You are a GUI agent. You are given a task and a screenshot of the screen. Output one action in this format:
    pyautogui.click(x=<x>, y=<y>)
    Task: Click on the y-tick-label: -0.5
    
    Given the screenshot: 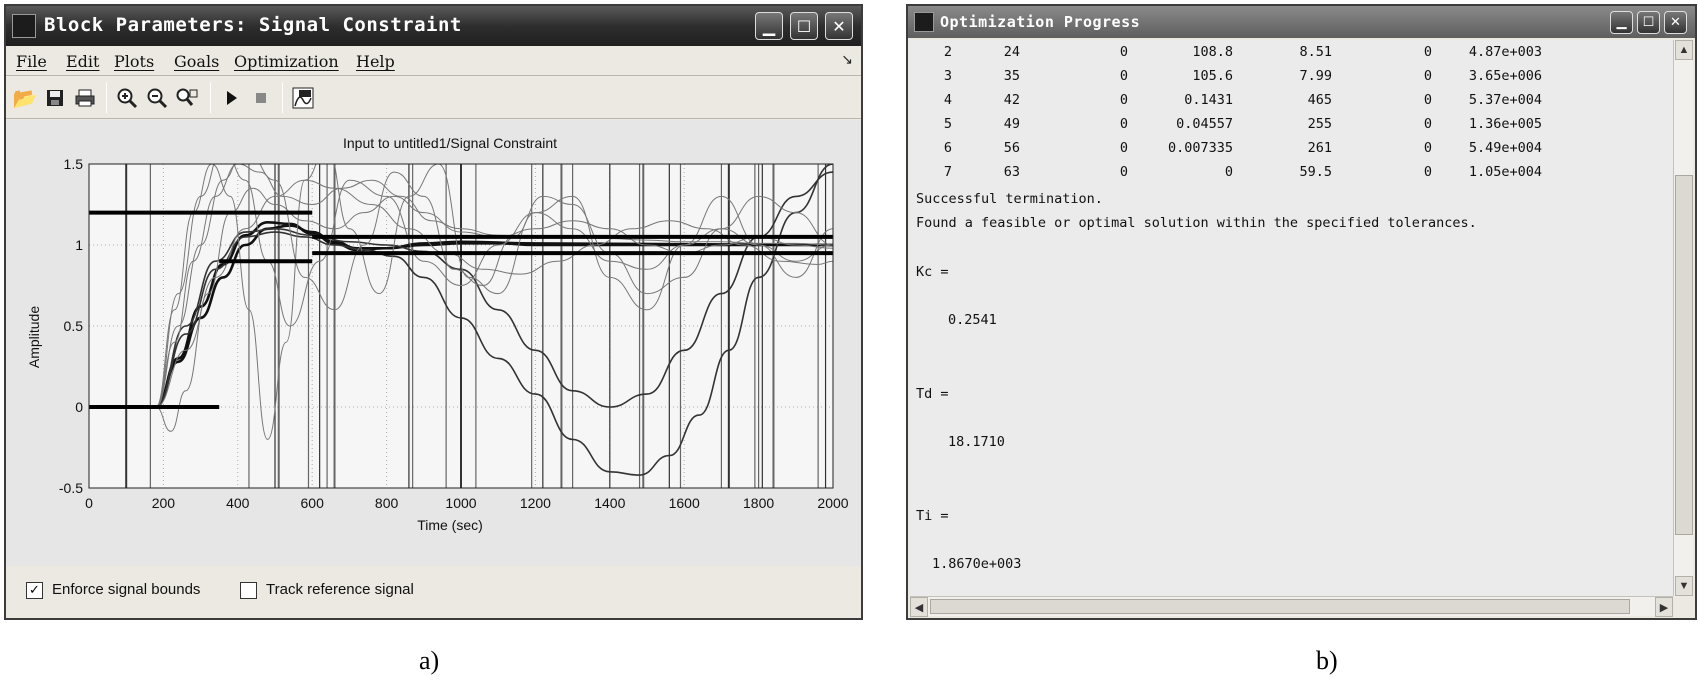 What is the action you would take?
    pyautogui.click(x=71, y=488)
    